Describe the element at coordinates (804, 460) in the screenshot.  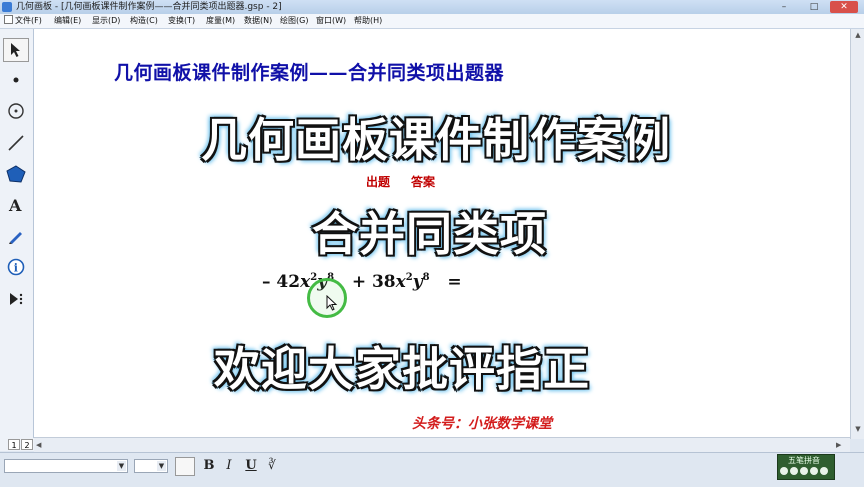
I see `ime-label: 五笔拼音` at that location.